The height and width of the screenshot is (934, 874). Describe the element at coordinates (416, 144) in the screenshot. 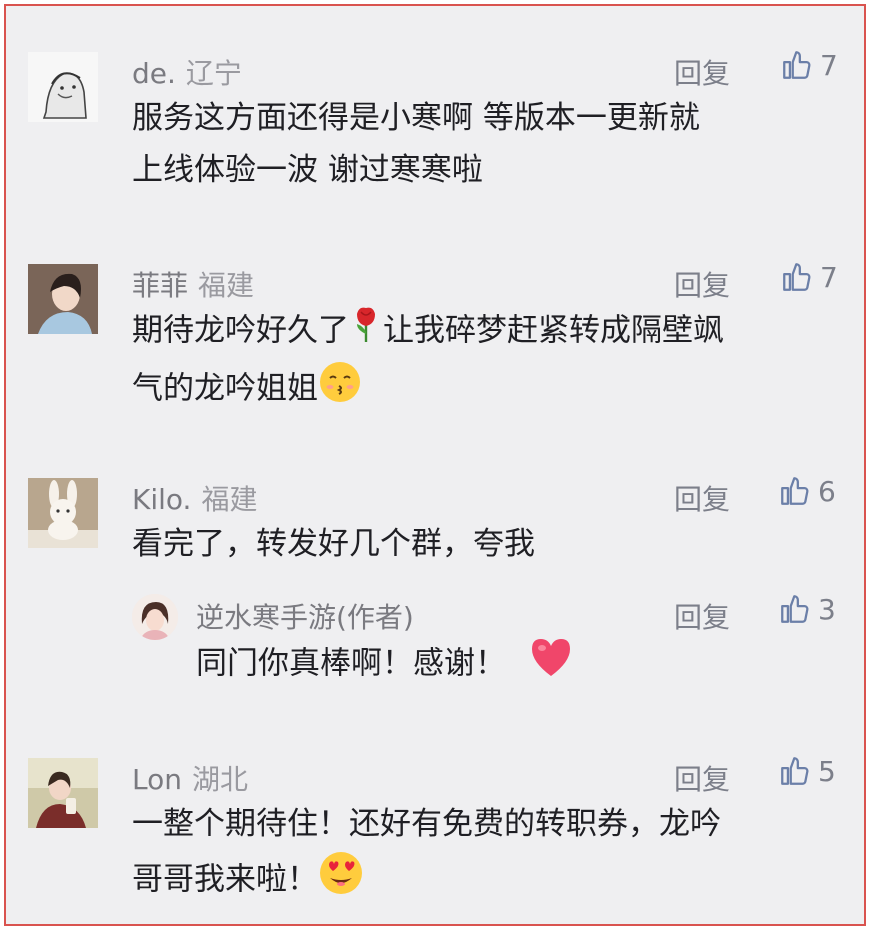

I see `comment-text: 服务这方面还得是小寒啊 等版本一更新就 上线体验一波 谢过寒寒啦` at that location.